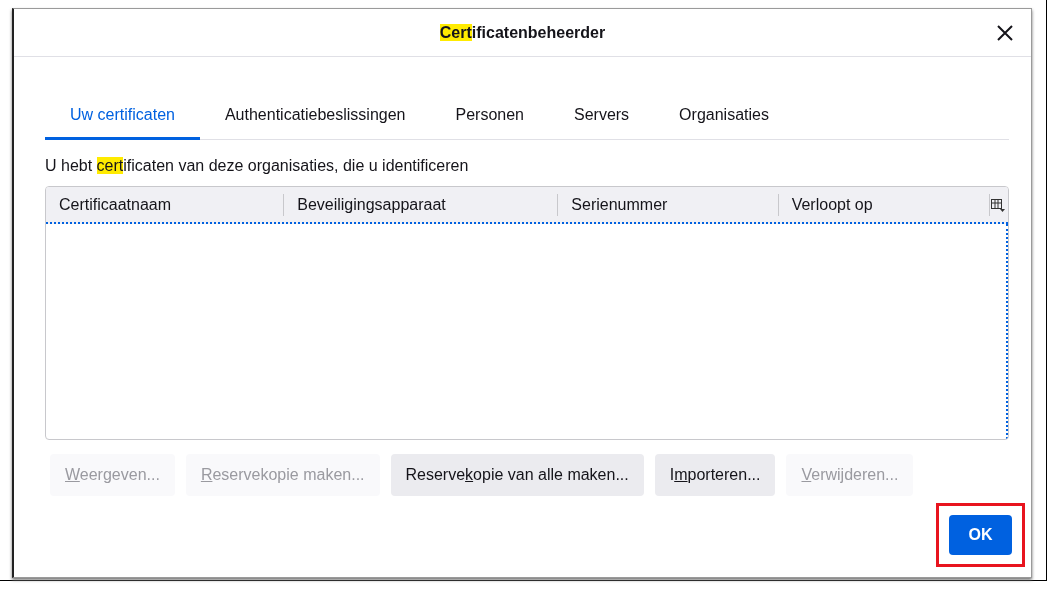  Describe the element at coordinates (602, 117) in the screenshot. I see `tab: Servers` at that location.